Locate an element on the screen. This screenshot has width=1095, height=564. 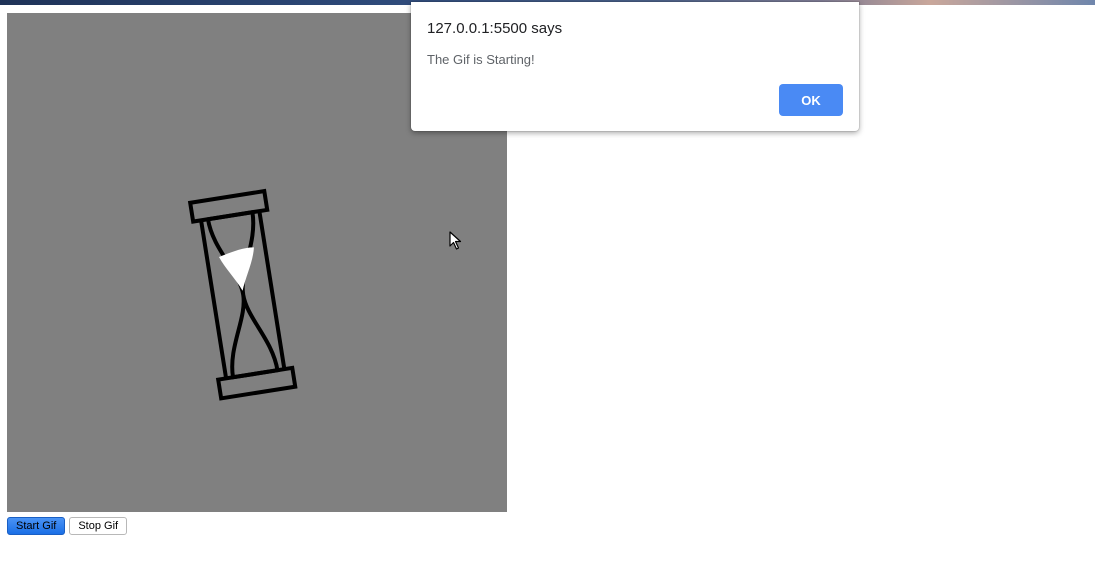
alert-message: The Gif is Starting! is located at coordinates (481, 59).